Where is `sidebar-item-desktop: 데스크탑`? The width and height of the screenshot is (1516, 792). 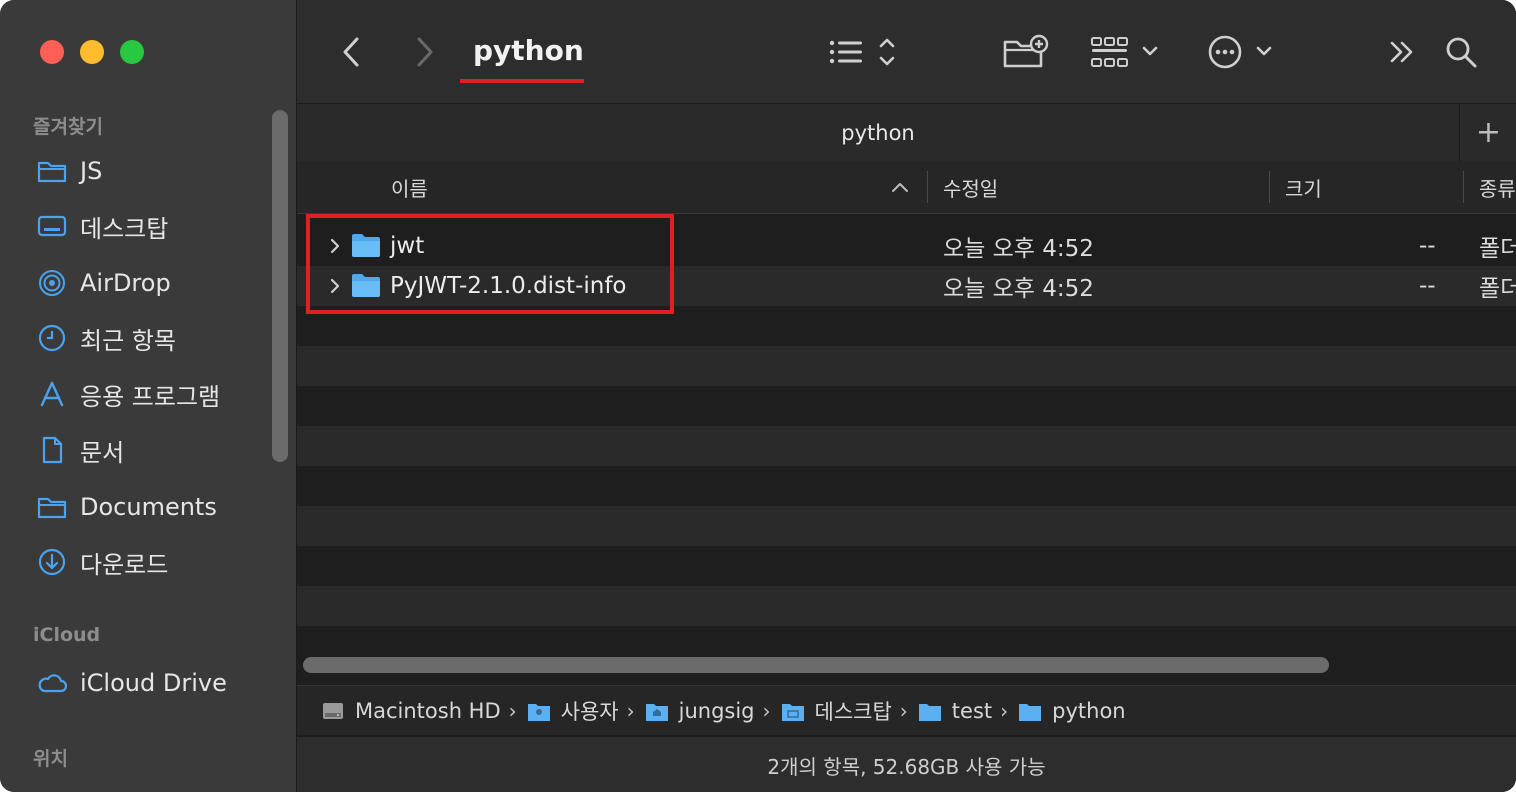
sidebar-item-desktop: 데스크탑 is located at coordinates (151, 226).